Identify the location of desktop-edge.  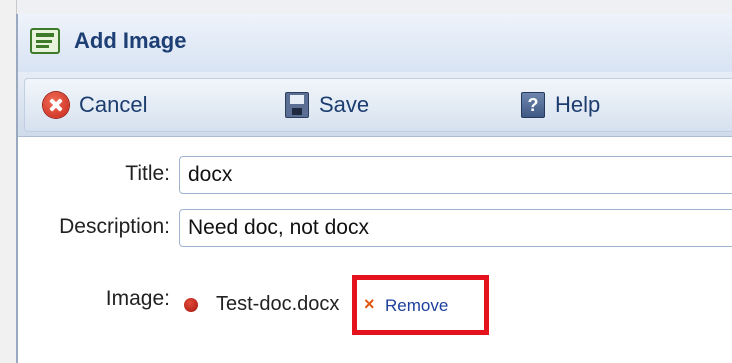
(366, 7).